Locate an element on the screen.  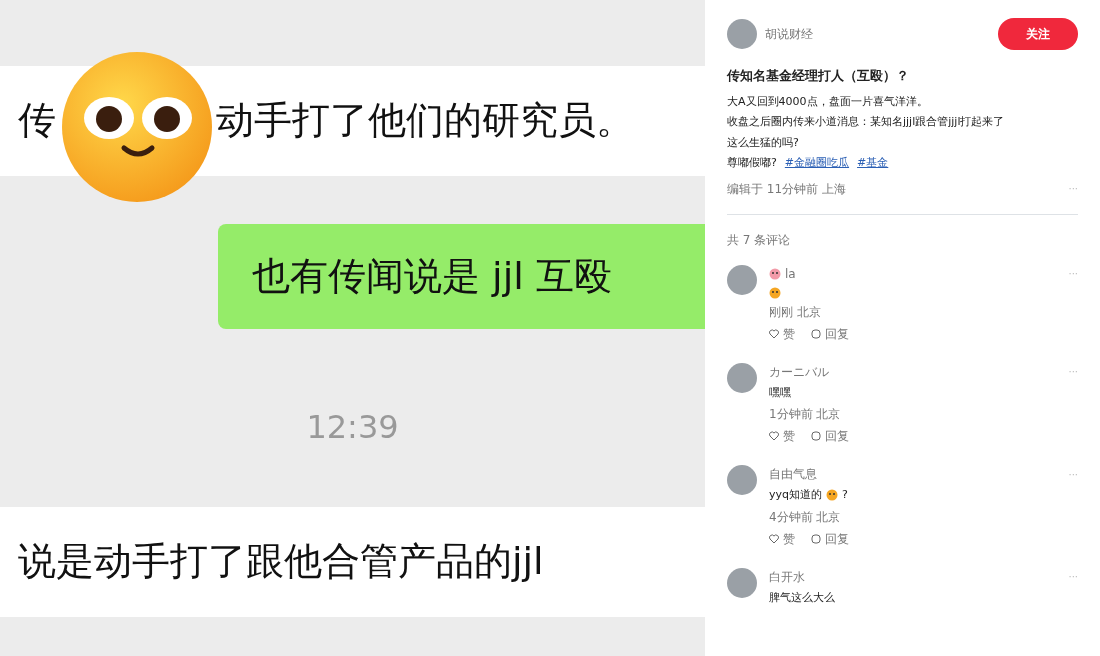
post-text: 大A又回到4000点，盘面一片喜气洋洋。 is located at coordinates (828, 101).